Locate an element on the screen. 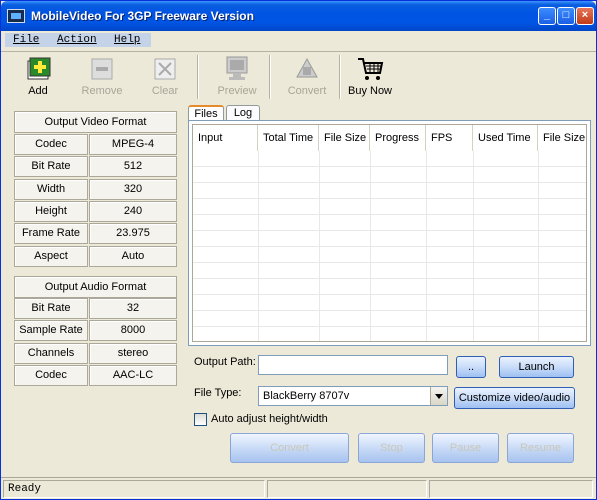 Image resolution: width=597 pixels, height=500 pixels. chevron-down-icon is located at coordinates (438, 396).